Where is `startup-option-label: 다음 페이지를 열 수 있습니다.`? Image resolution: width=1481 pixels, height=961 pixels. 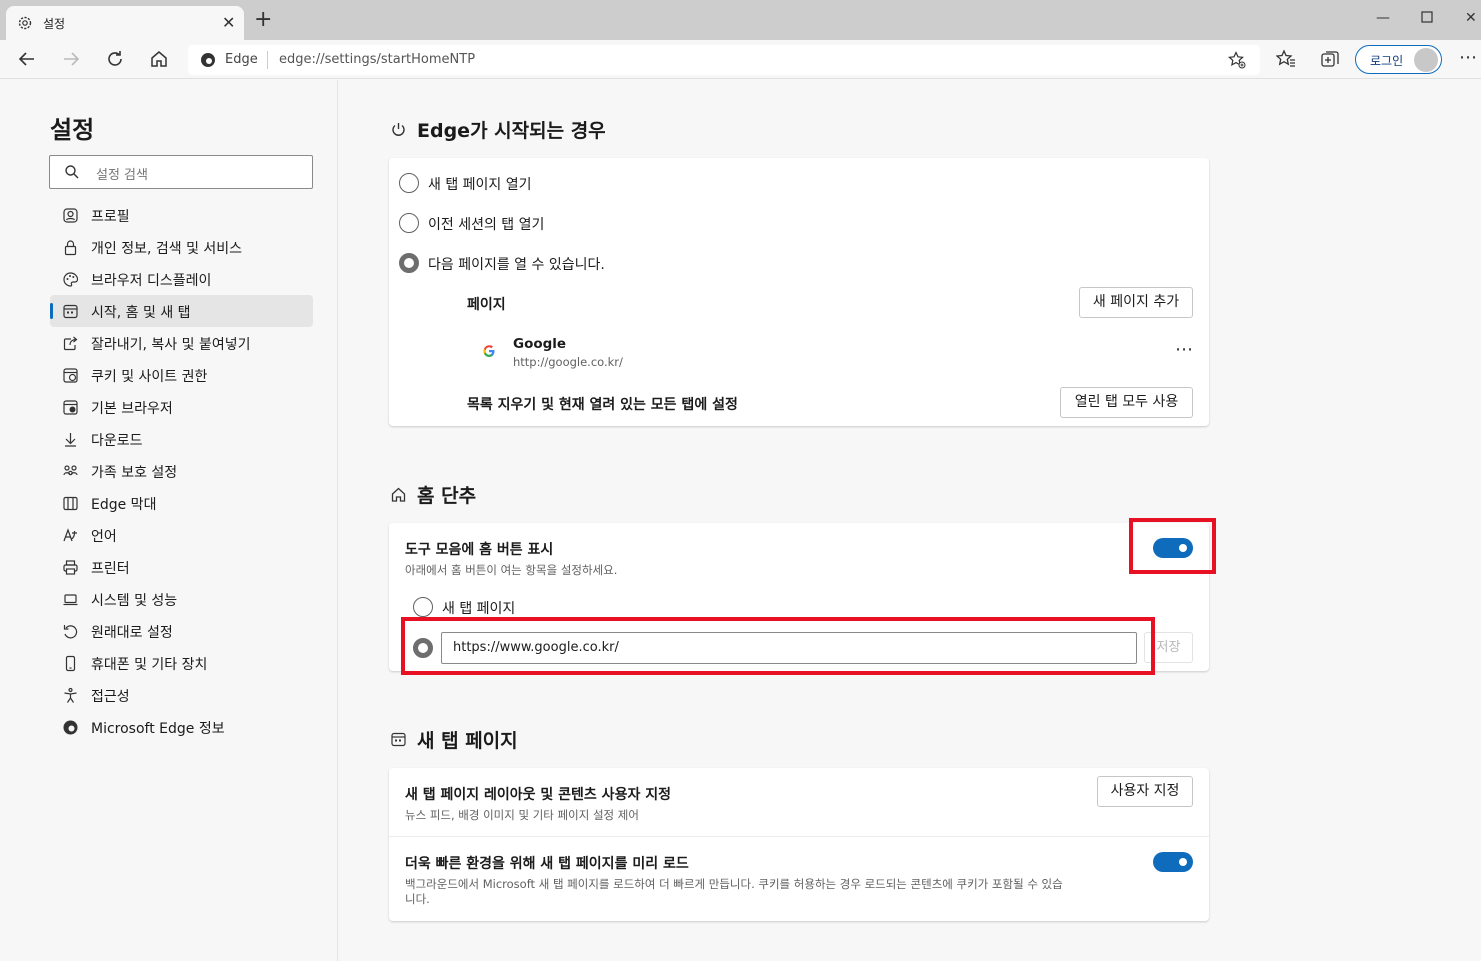 startup-option-label: 다음 페이지를 열 수 있습니다. is located at coordinates (516, 265).